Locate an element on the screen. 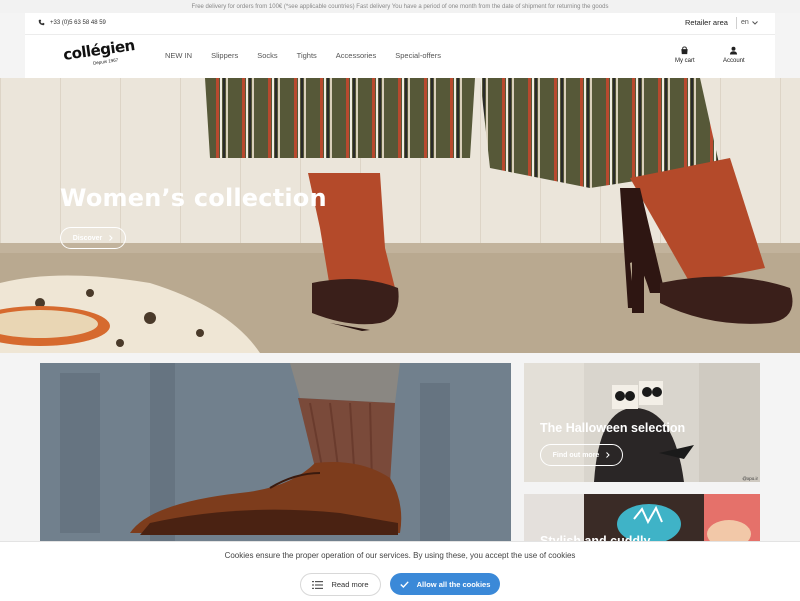 This screenshot has height=601, width=800. cart-label: My cart is located at coordinates (685, 61).